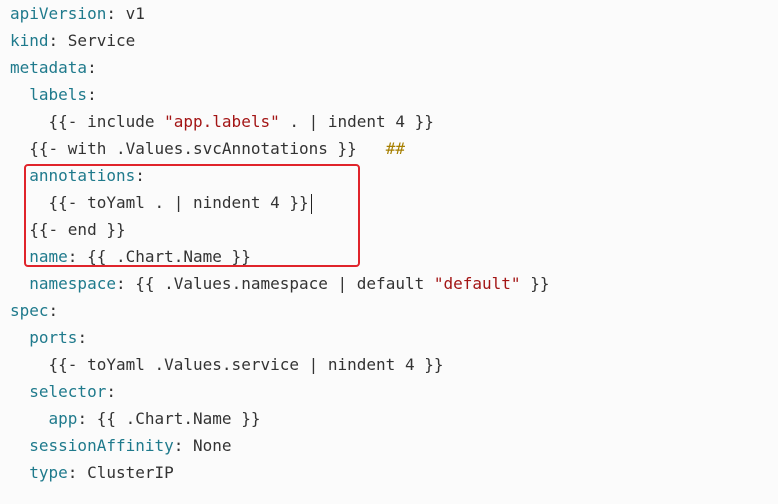 This screenshot has width=778, height=504. I want to click on code-line: {{- include "app.labels" . | indent 4 }}, so click(241, 121).